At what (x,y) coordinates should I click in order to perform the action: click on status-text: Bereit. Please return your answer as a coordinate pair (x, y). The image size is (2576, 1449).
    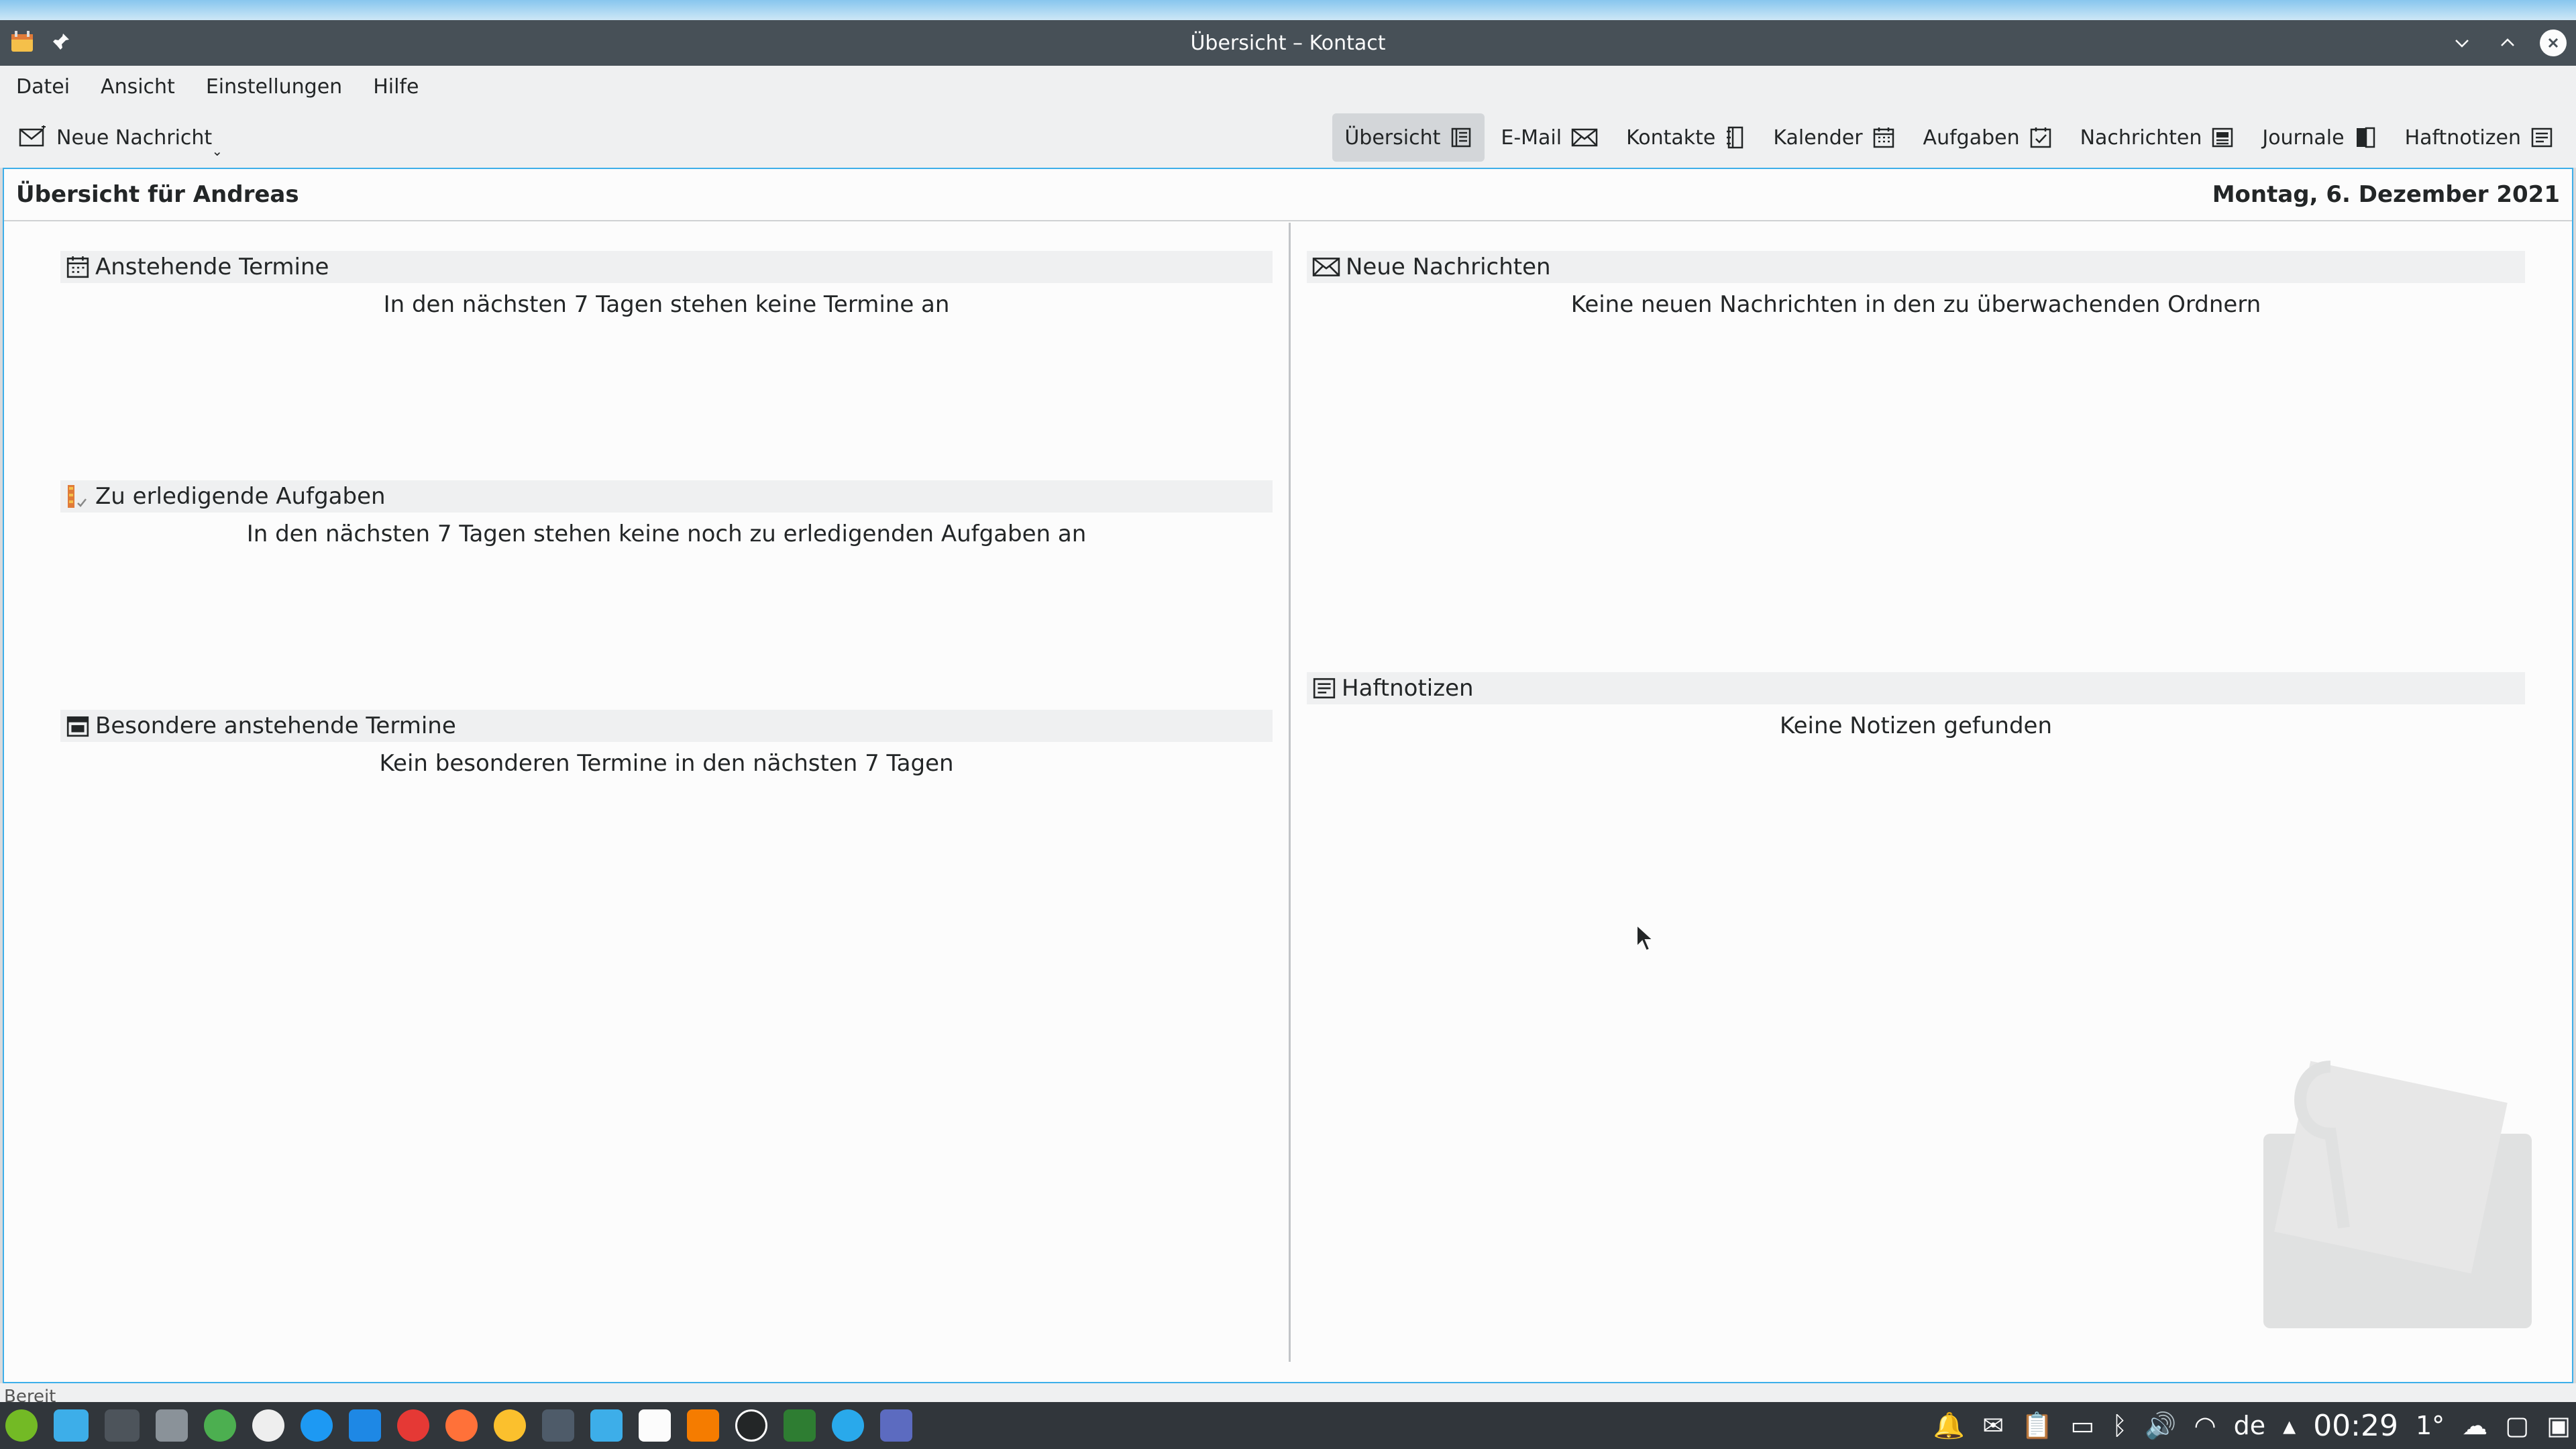
    Looking at the image, I should click on (30, 1394).